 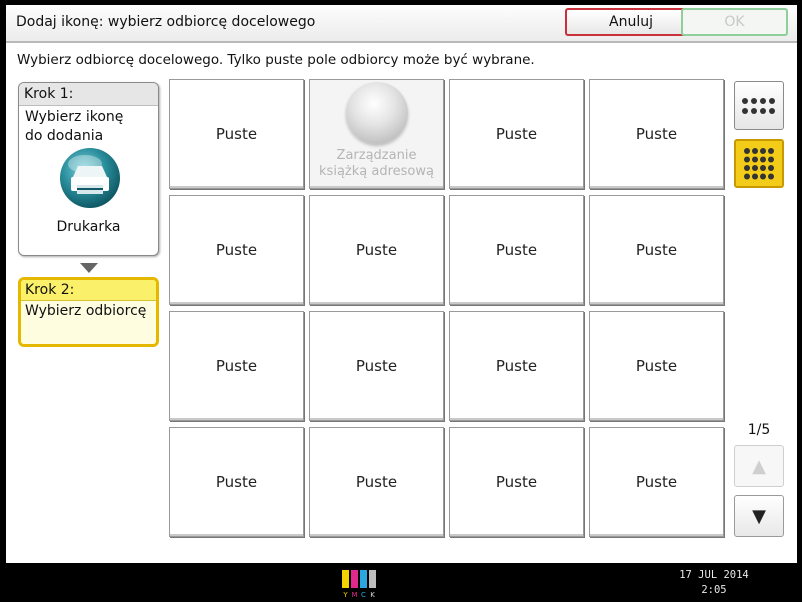 I want to click on small-grid-view-button, so click(x=759, y=105).